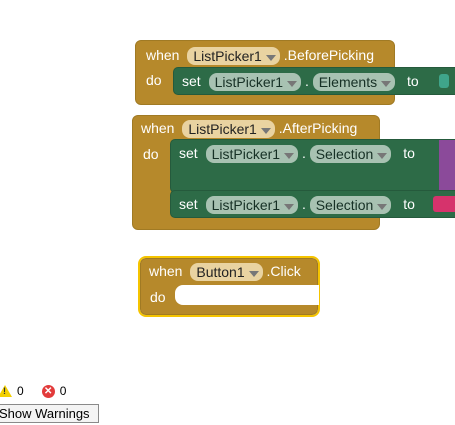 Image resolution: width=455 pixels, height=425 pixels. I want to click on setter-block-selection-2: set ListPicker1 . Selection to, so click(312, 204).